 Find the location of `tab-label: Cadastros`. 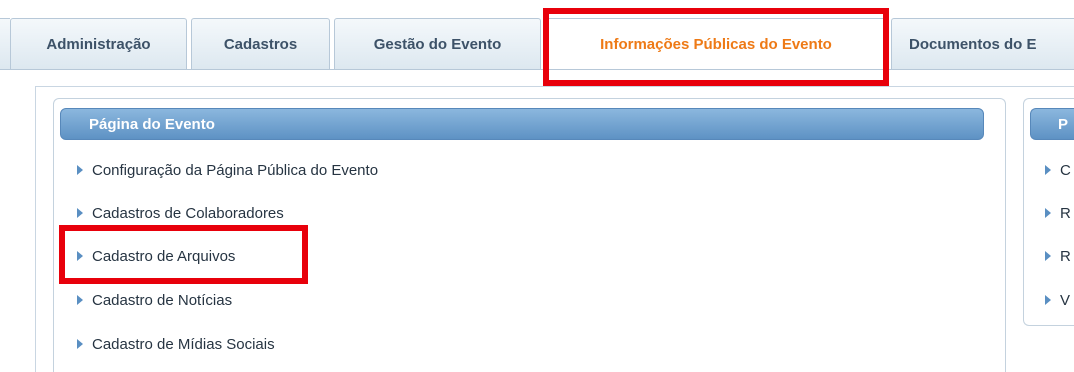

tab-label: Cadastros is located at coordinates (260, 44).